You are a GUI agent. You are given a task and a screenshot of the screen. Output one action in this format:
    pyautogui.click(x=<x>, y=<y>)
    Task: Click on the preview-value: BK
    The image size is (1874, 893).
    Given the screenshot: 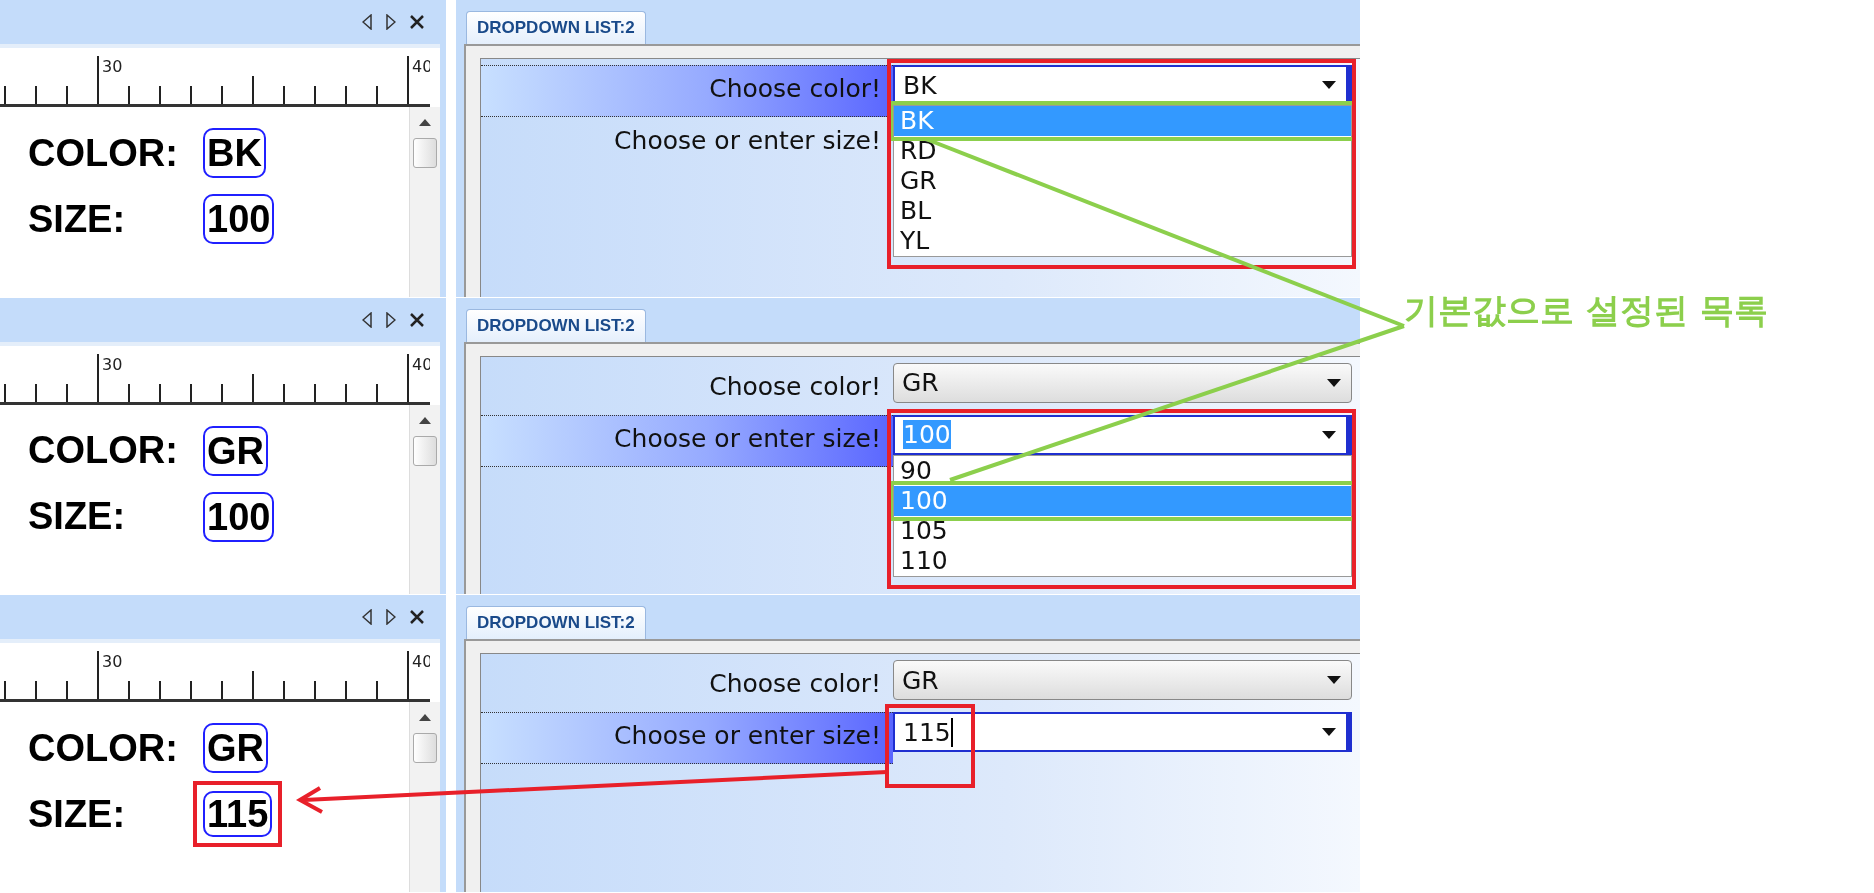 What is the action you would take?
    pyautogui.click(x=234, y=153)
    